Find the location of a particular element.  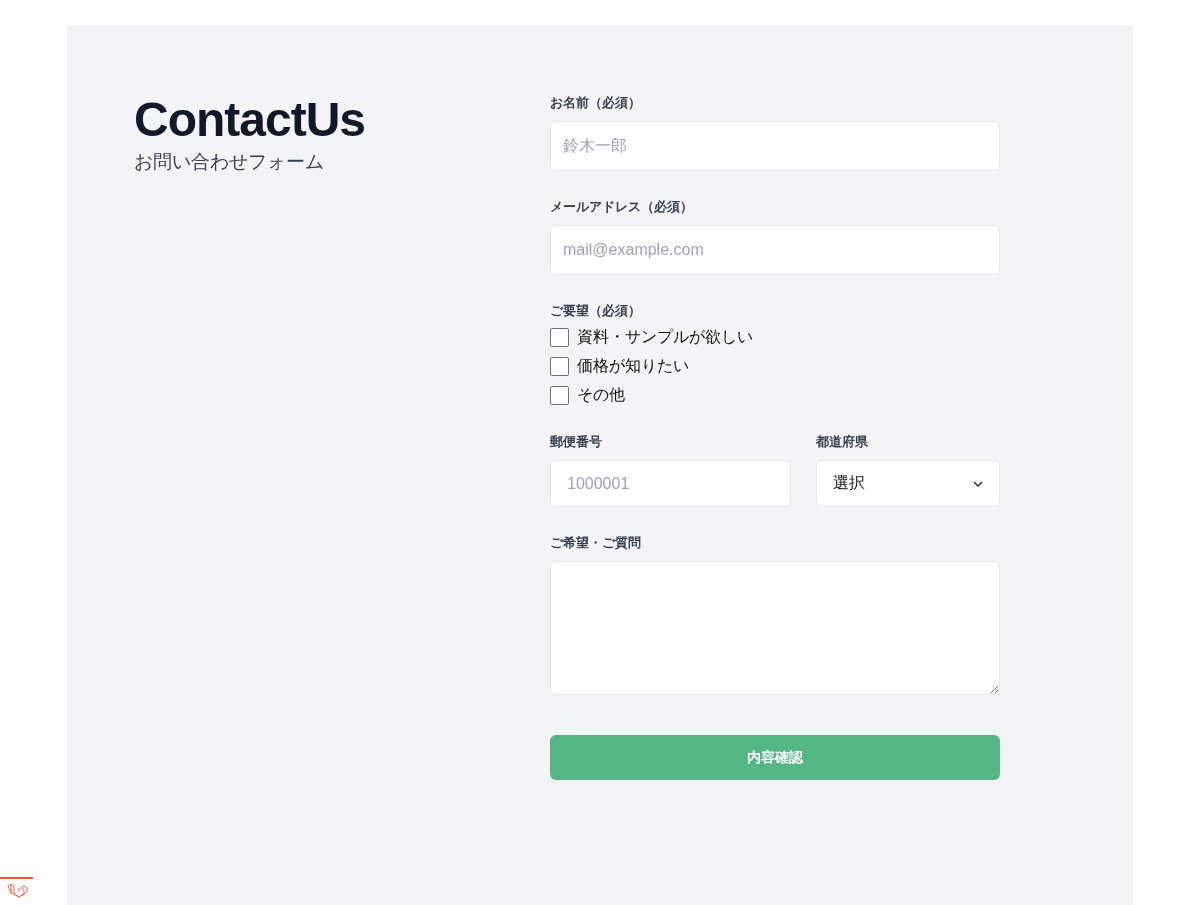

checkbox-label: 資料・サンプルが欲しい is located at coordinates (665, 337).